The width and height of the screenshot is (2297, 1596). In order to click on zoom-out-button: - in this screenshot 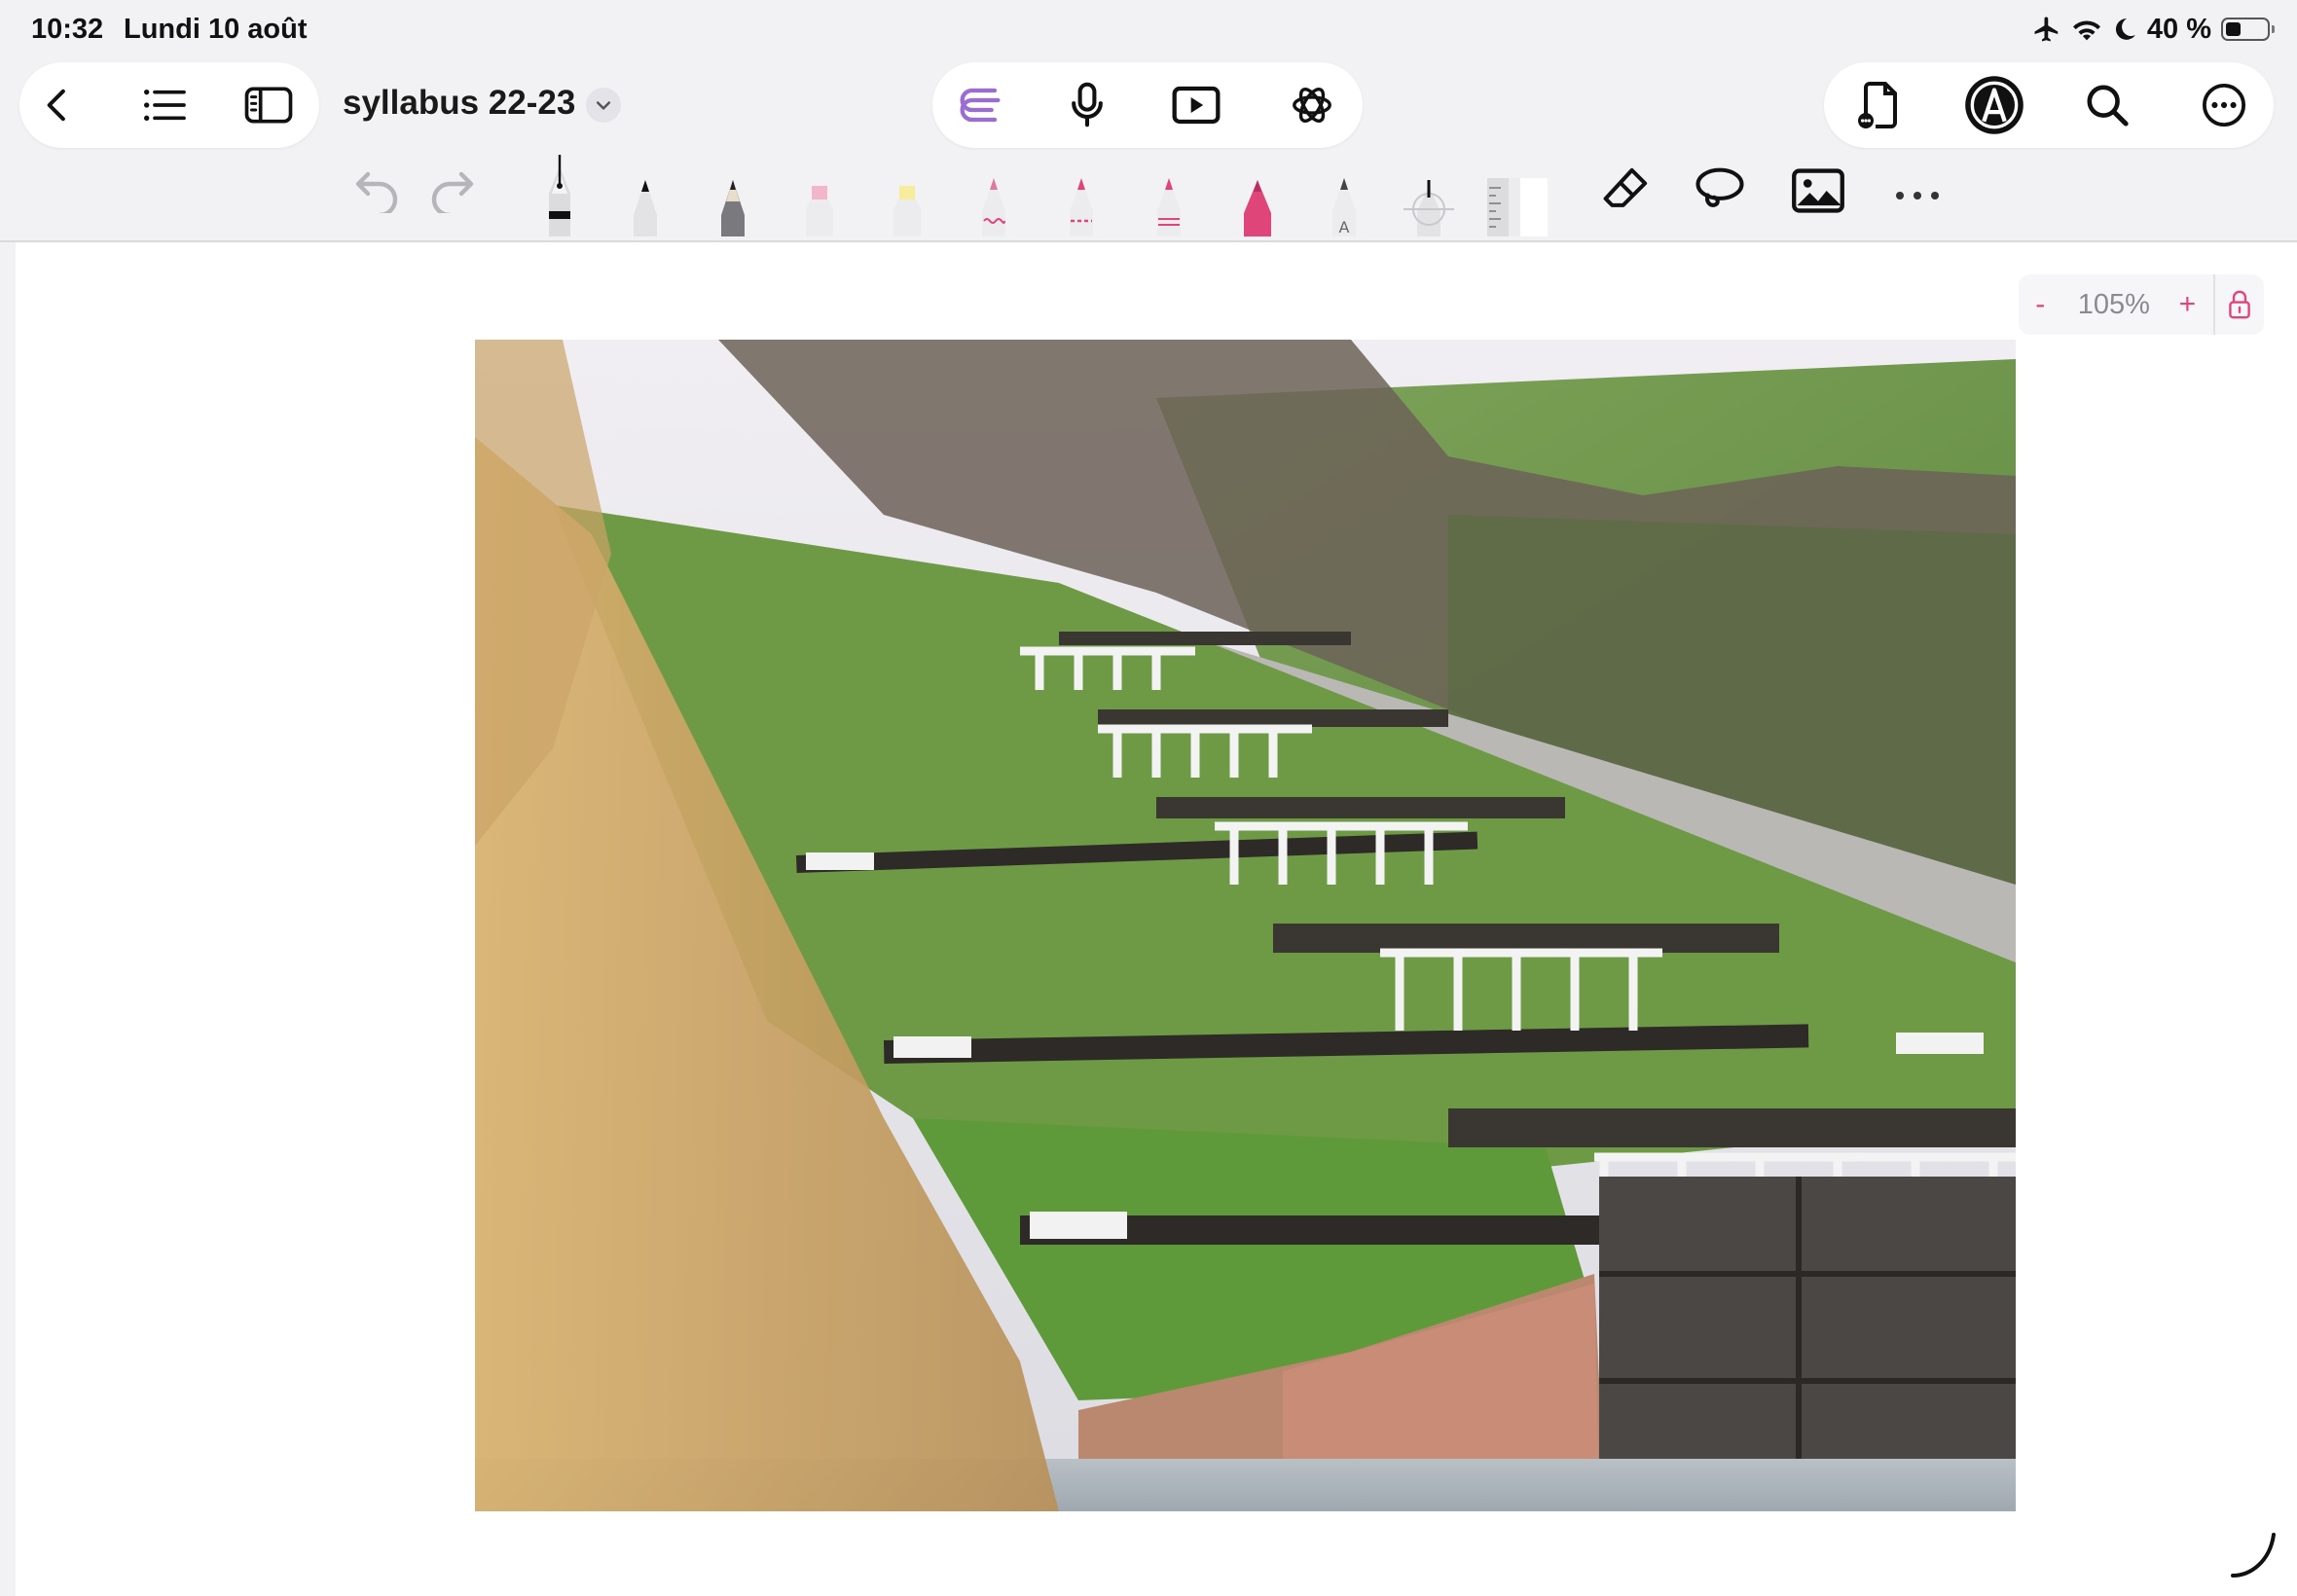, I will do `click(2040, 304)`.